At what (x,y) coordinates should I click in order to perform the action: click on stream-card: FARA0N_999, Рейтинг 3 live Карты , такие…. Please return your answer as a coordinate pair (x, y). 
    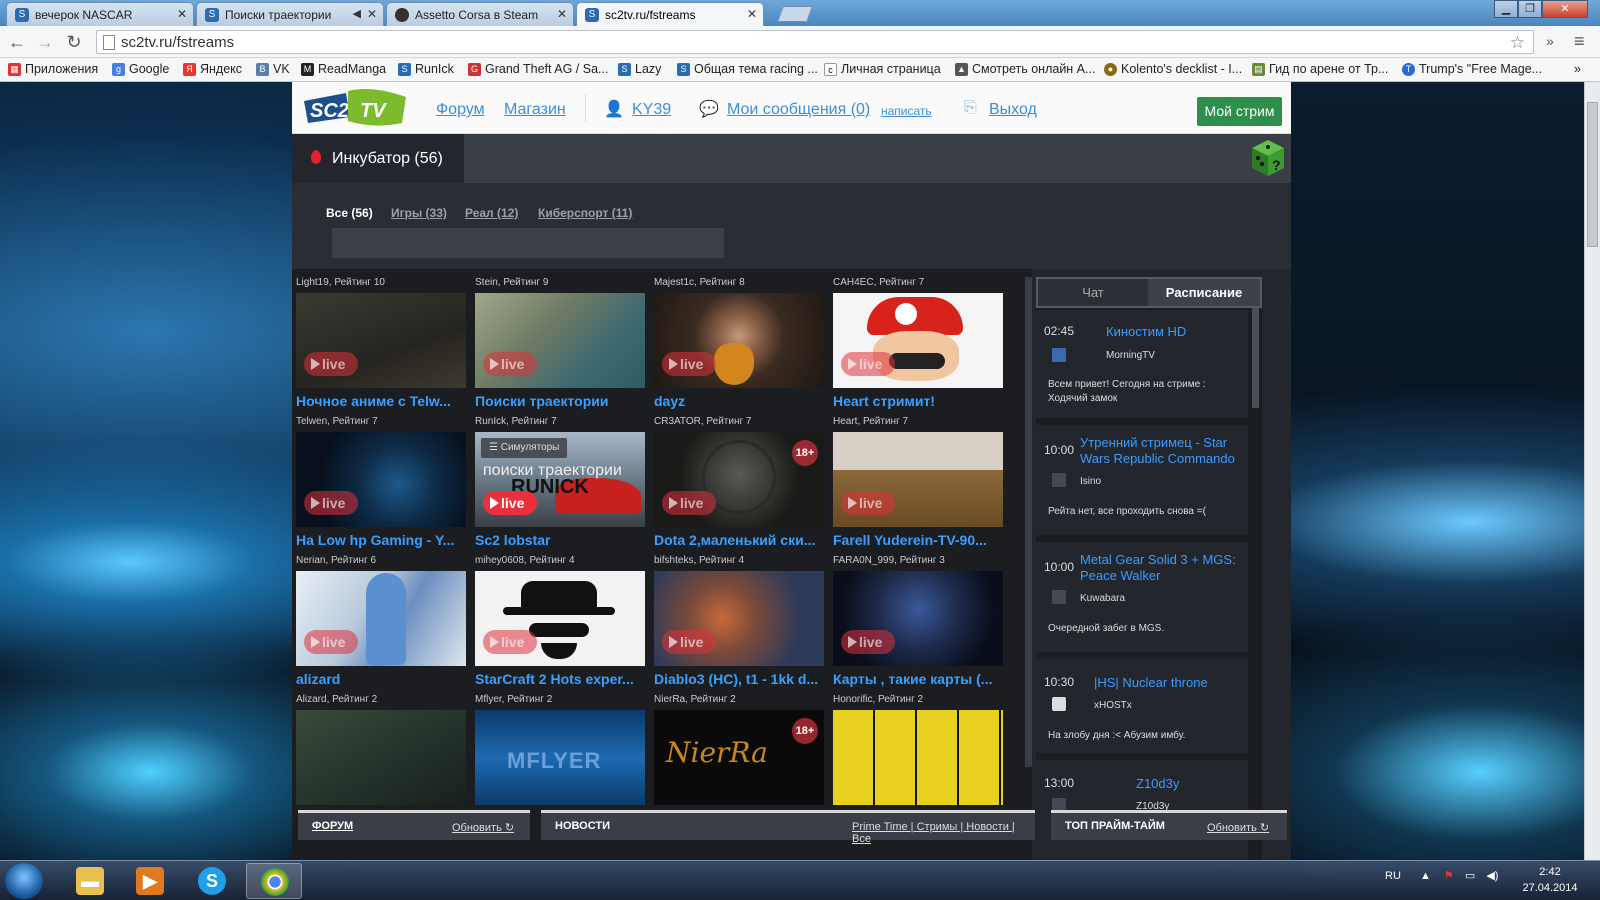
    Looking at the image, I should click on (918, 622).